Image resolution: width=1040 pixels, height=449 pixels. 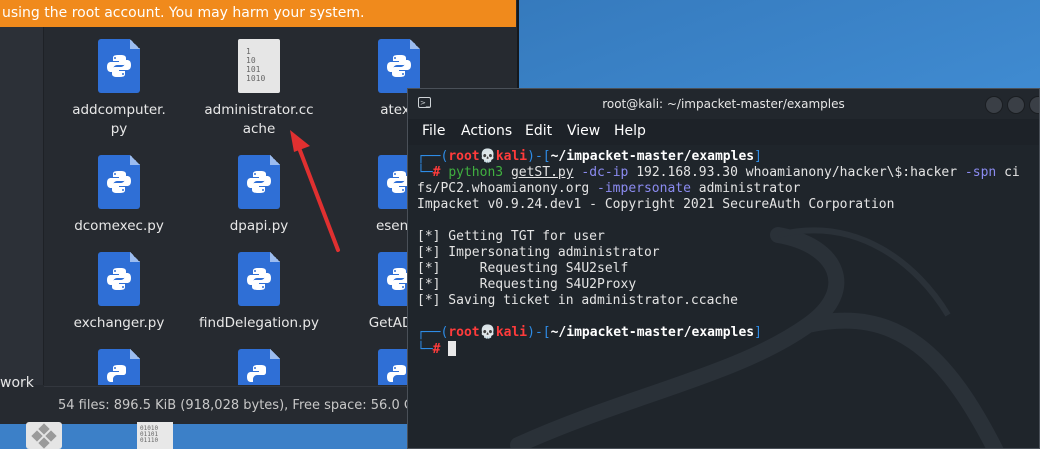 I want to click on menu-edit: Edit, so click(x=538, y=131).